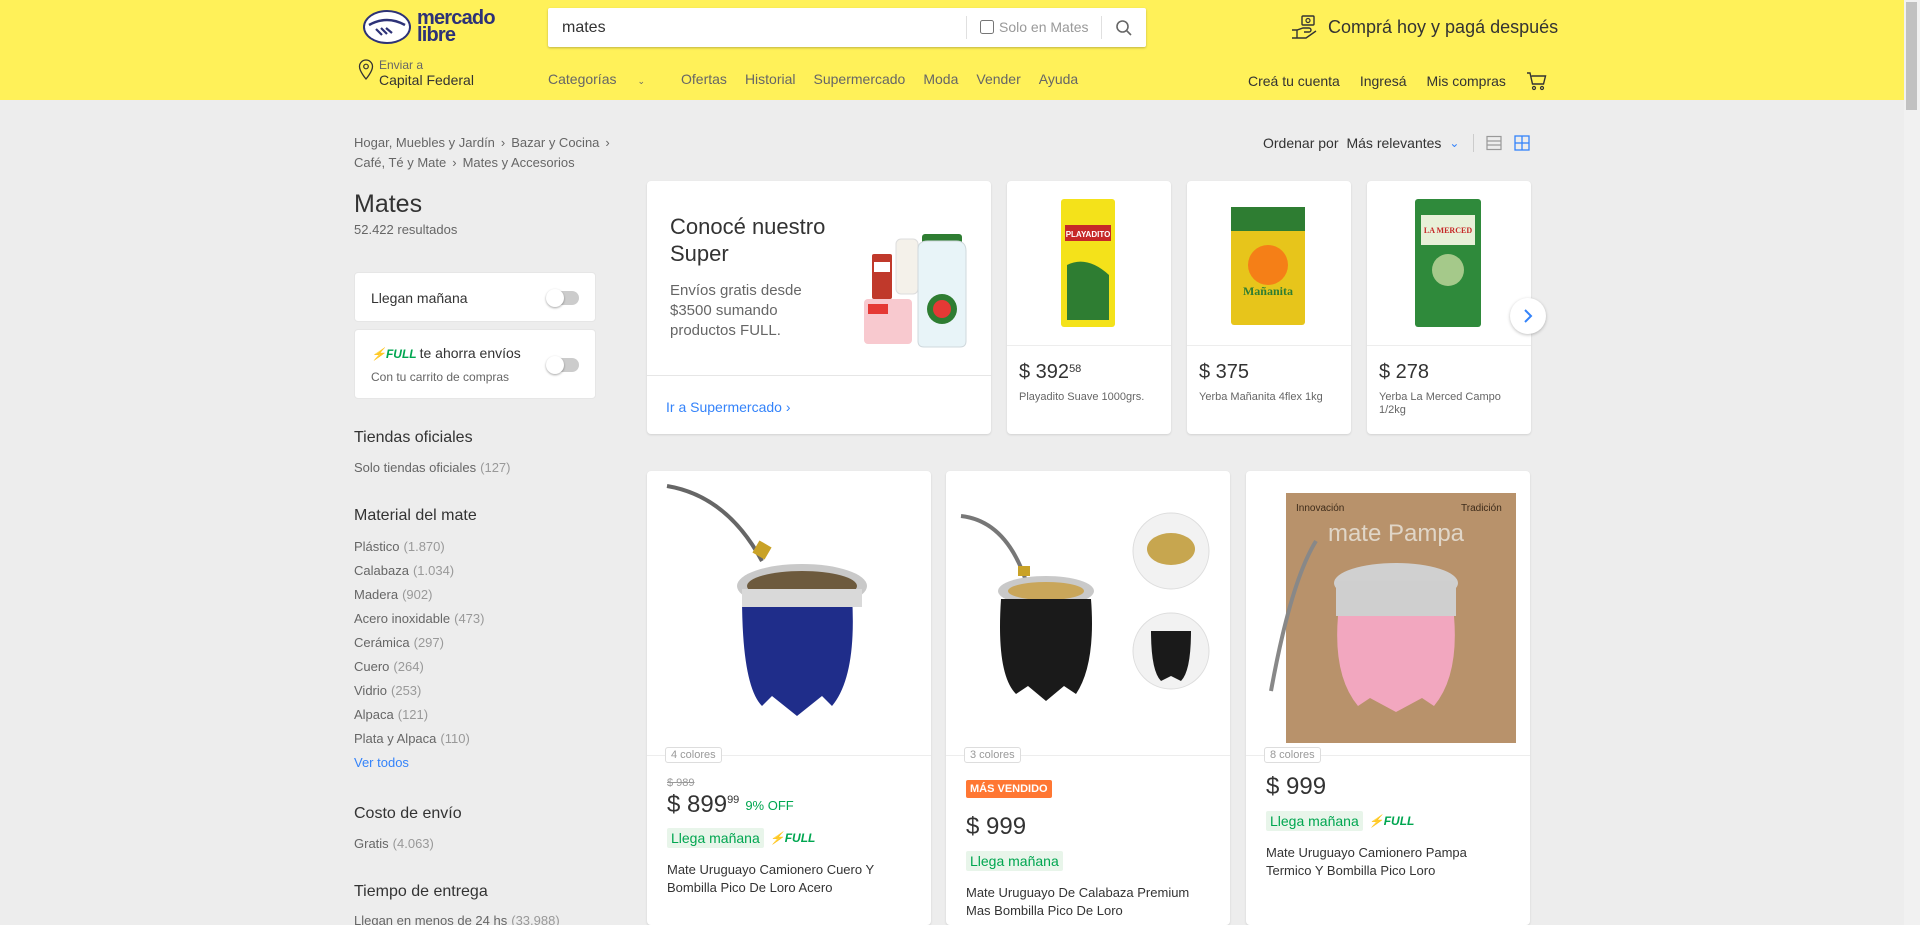 The image size is (1920, 925). I want to click on search-scope-checkbox, so click(987, 27).